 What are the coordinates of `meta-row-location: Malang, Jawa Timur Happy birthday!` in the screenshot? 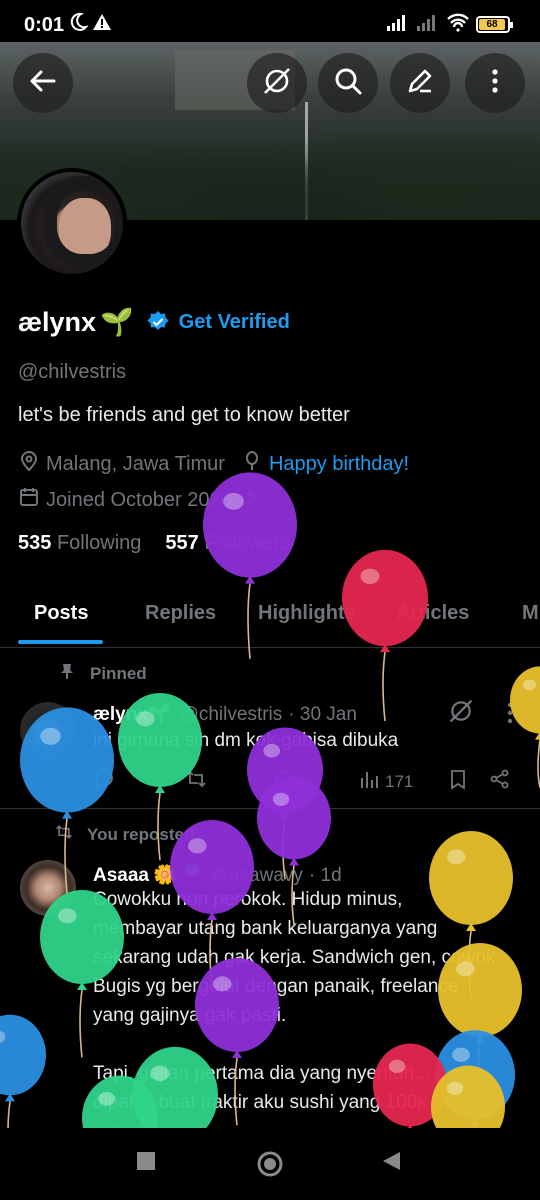 It's located at (213, 464).